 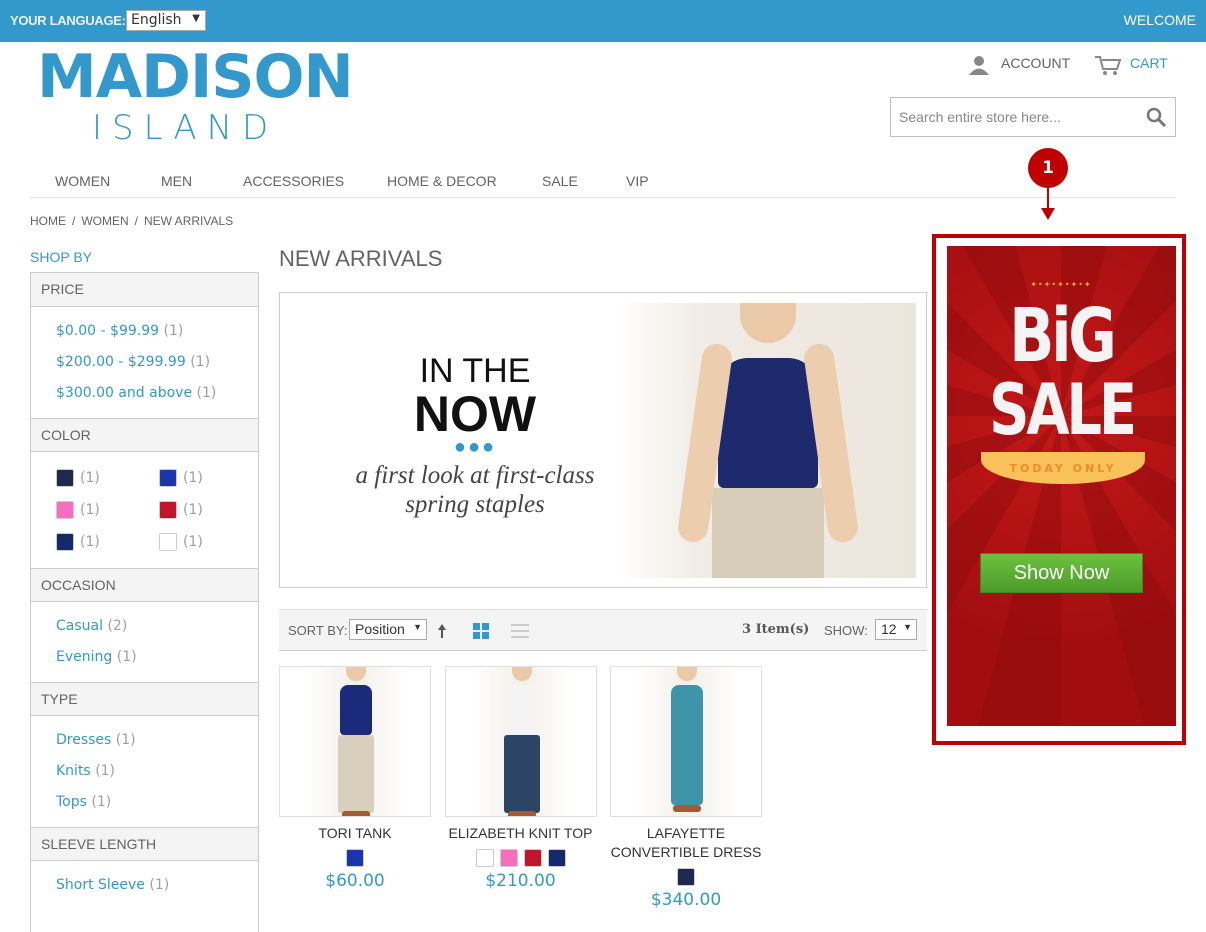 I want to click on sort-label: SORT BY:, so click(x=318, y=630).